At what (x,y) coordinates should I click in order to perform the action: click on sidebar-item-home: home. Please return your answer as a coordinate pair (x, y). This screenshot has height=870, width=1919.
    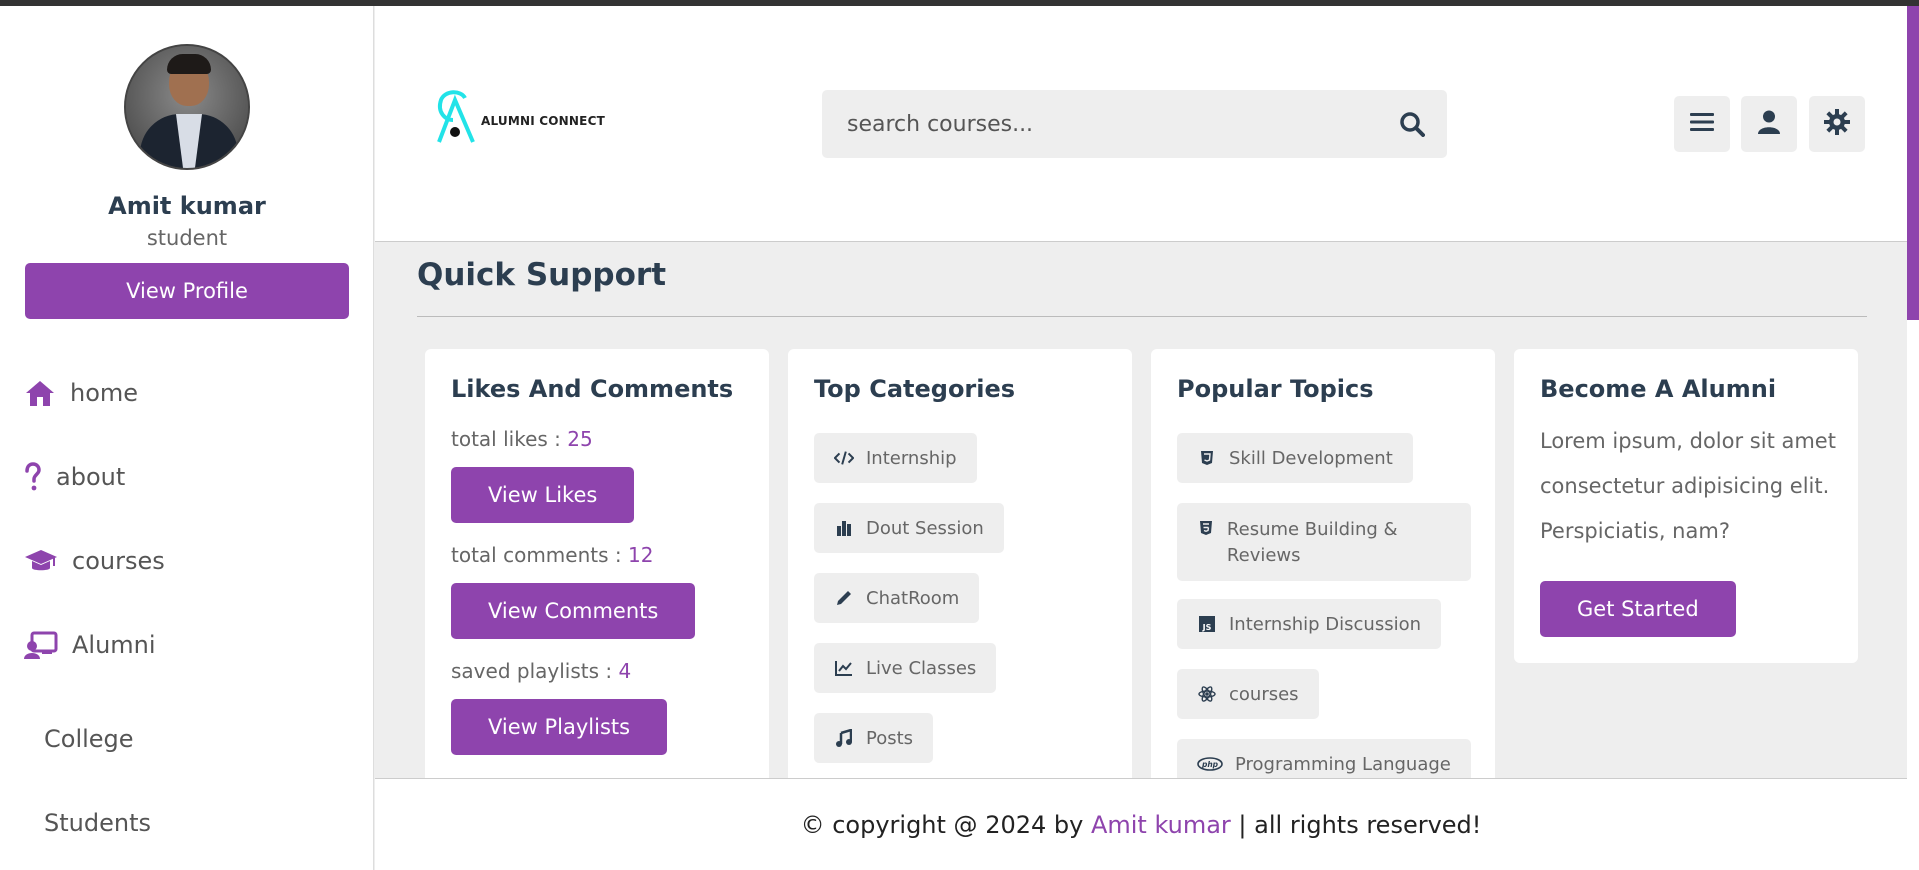
    Looking at the image, I should click on (81, 393).